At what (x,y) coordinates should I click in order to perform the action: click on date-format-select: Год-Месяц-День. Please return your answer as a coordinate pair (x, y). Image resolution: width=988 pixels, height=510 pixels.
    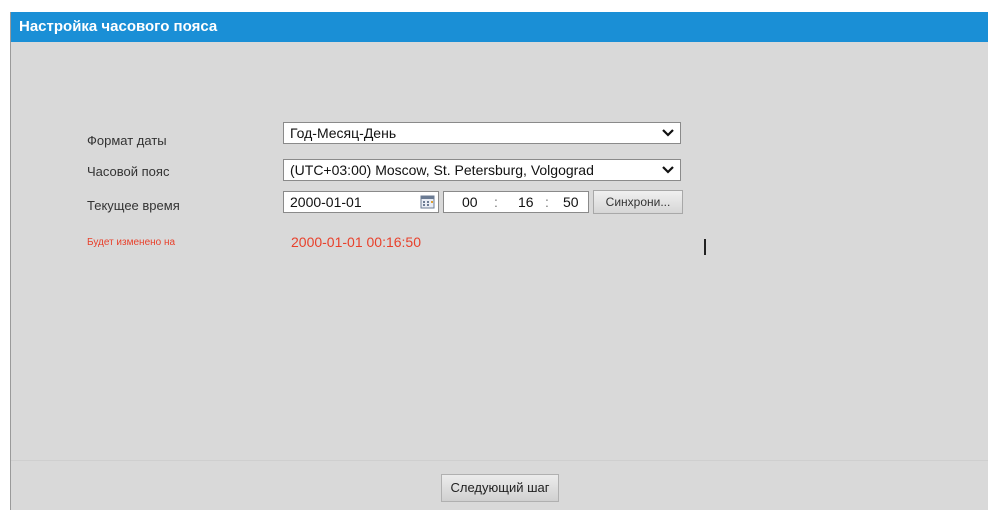
    Looking at the image, I should click on (482, 133).